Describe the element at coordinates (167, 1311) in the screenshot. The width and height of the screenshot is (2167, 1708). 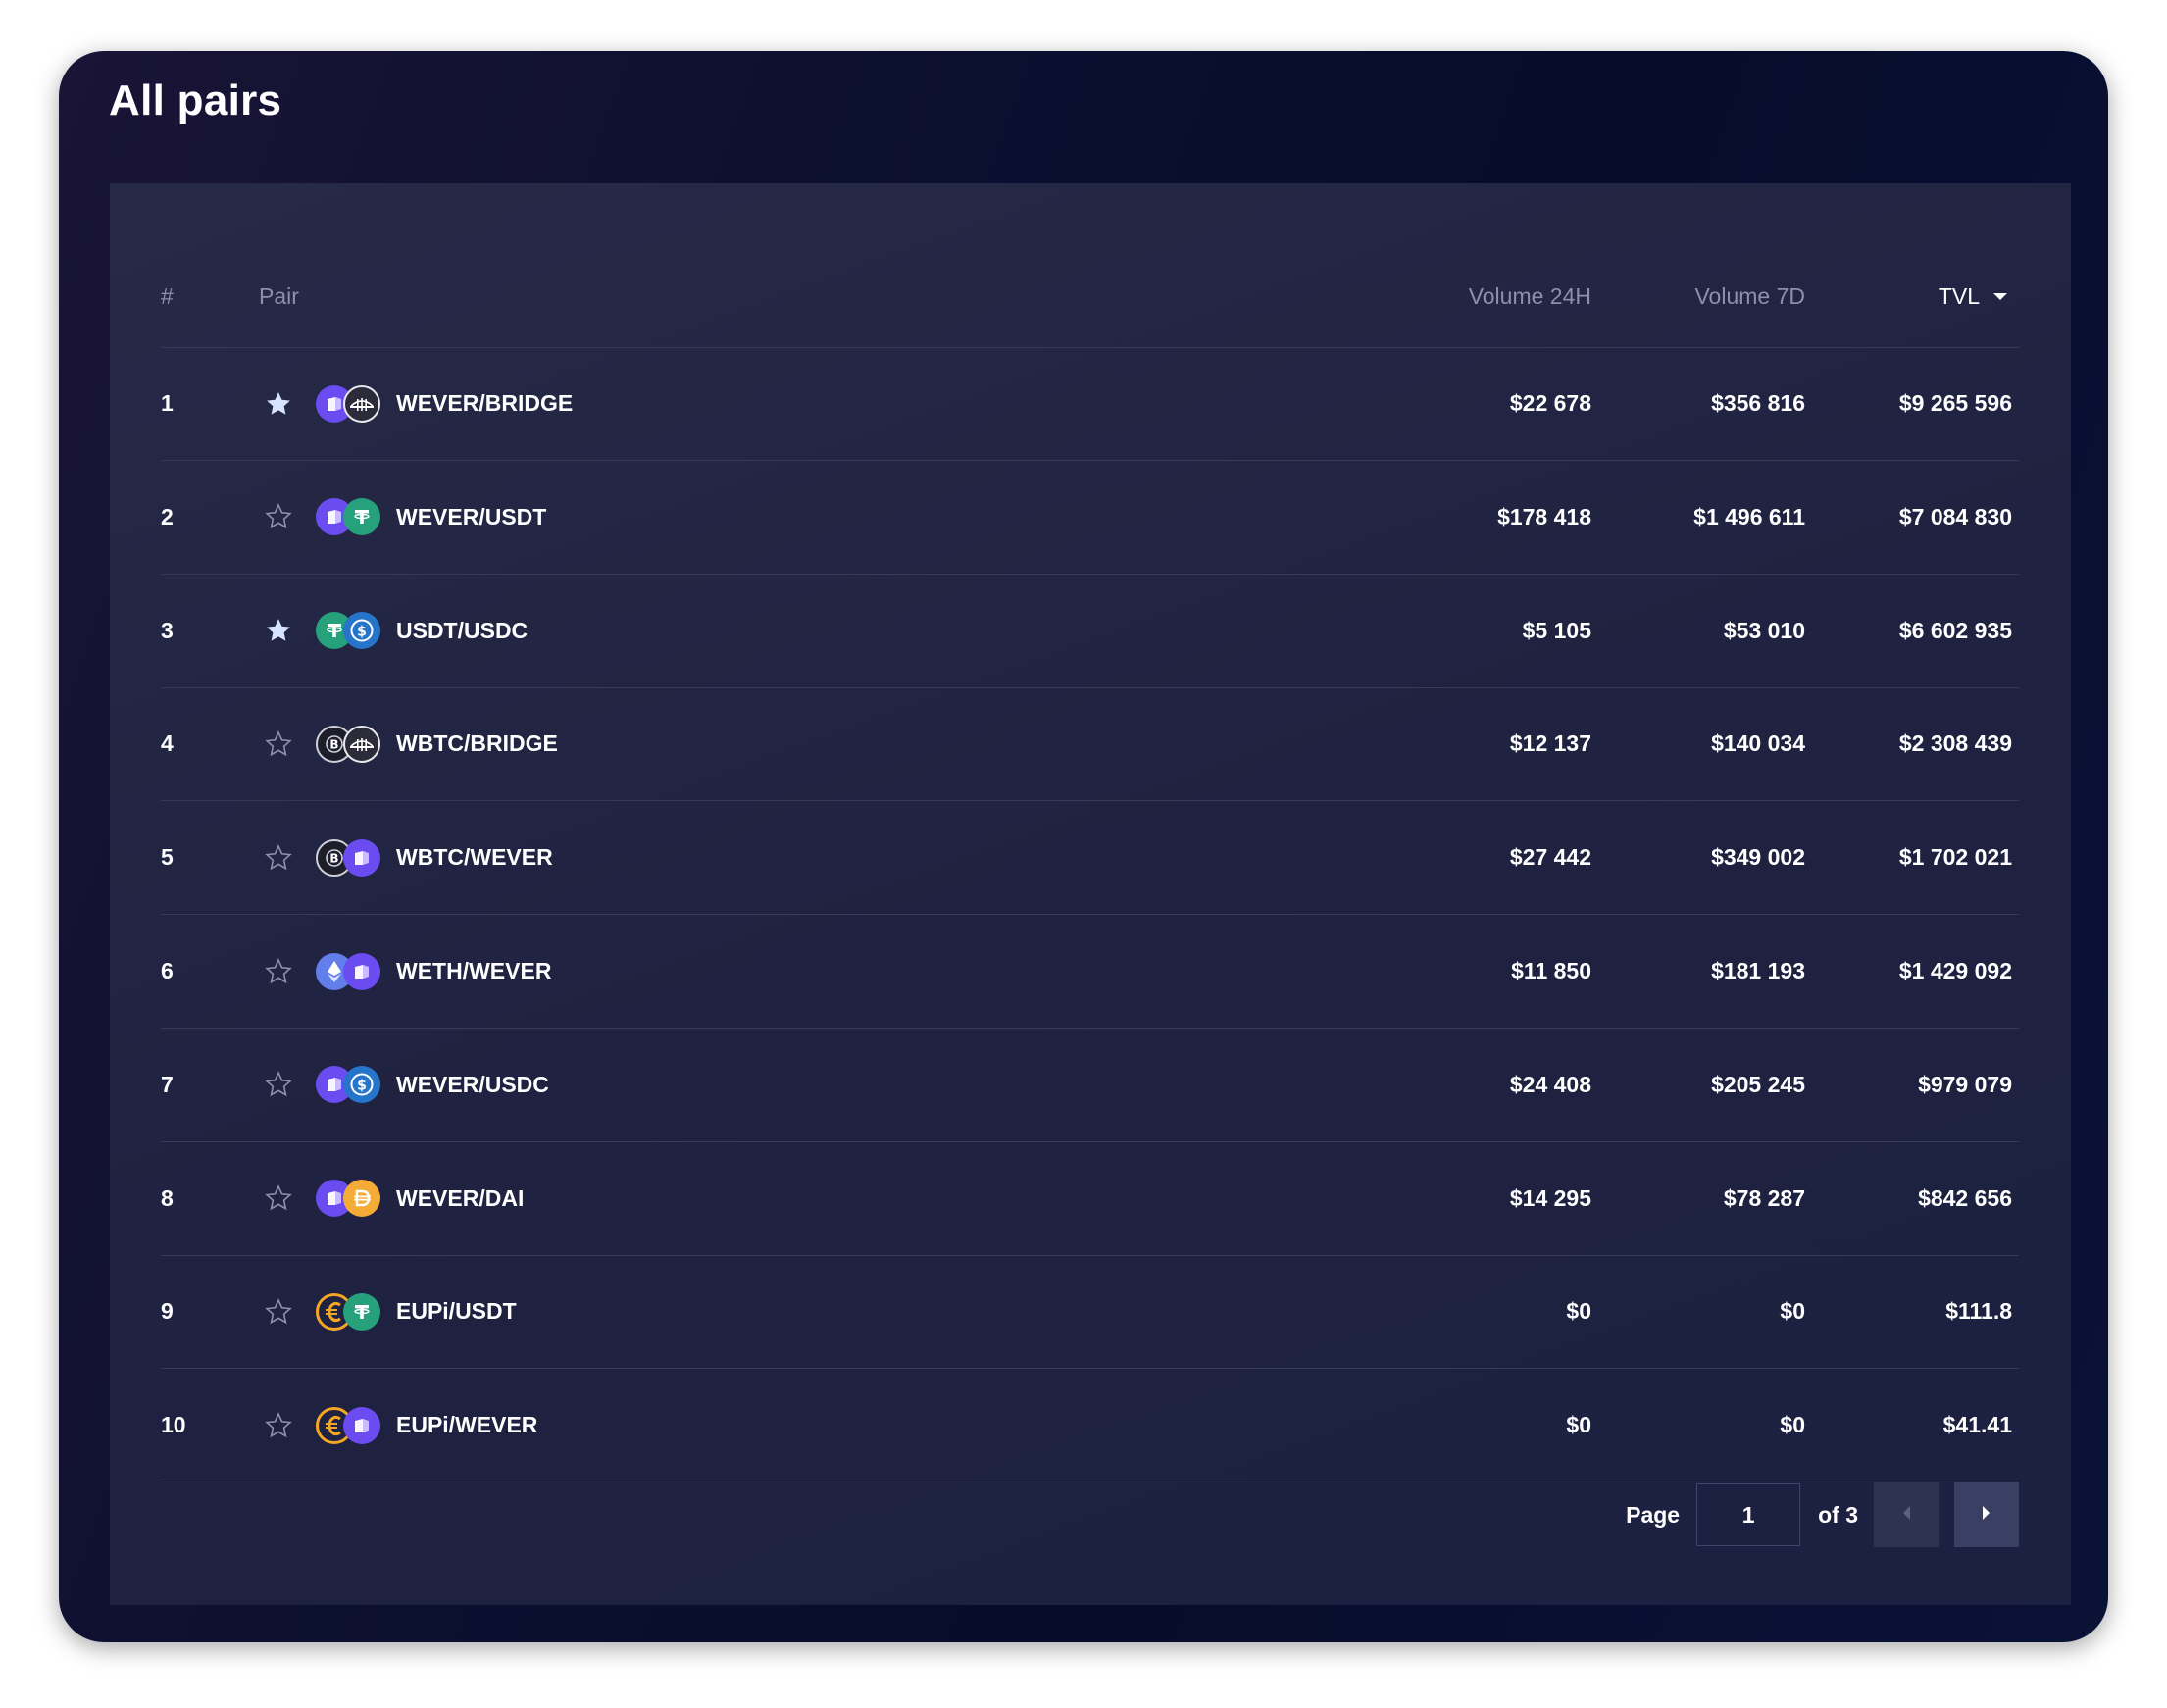
I see `row-rank: 9` at that location.